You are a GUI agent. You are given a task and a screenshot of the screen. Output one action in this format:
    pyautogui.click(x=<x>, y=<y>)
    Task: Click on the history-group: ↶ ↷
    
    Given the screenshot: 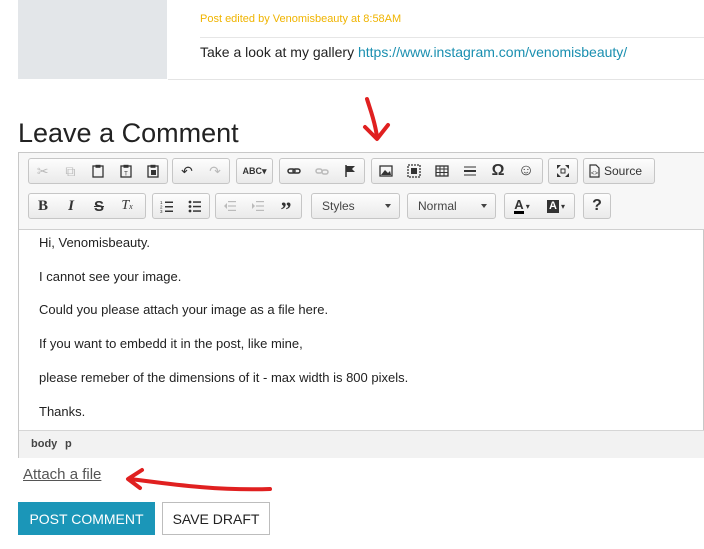 What is the action you would take?
    pyautogui.click(x=201, y=171)
    